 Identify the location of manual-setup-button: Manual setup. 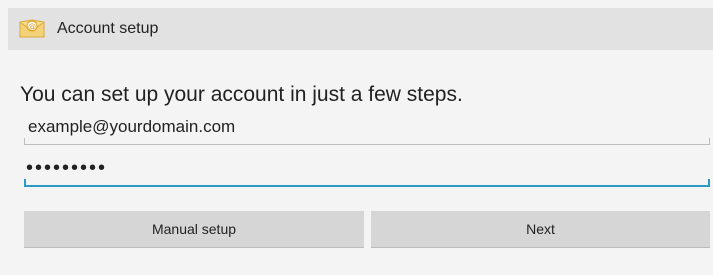
(194, 229).